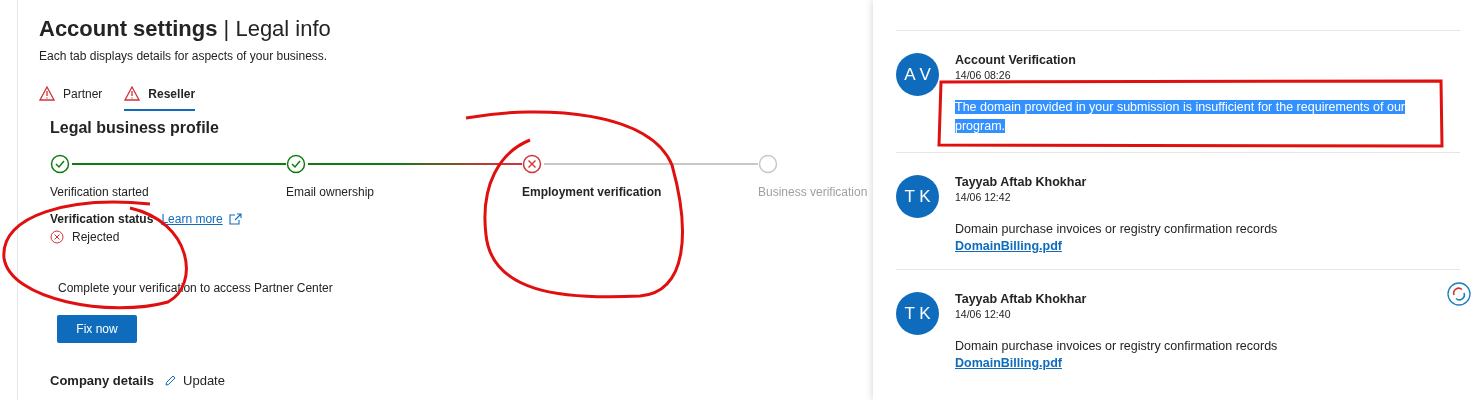  What do you see at coordinates (96, 237) in the screenshot?
I see `status-text: Rejected` at bounding box center [96, 237].